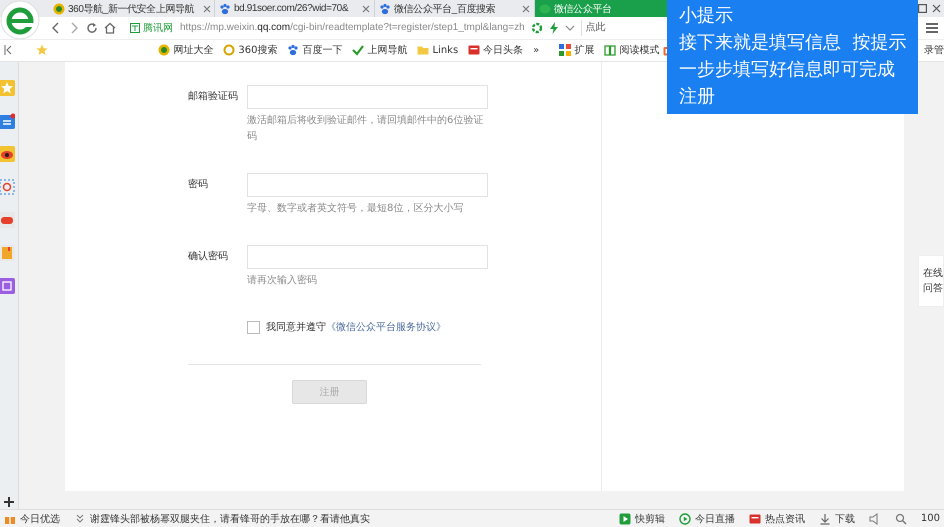 Image resolution: width=944 pixels, height=527 pixels. What do you see at coordinates (706, 16) in the screenshot?
I see `tip-title: 小提示` at bounding box center [706, 16].